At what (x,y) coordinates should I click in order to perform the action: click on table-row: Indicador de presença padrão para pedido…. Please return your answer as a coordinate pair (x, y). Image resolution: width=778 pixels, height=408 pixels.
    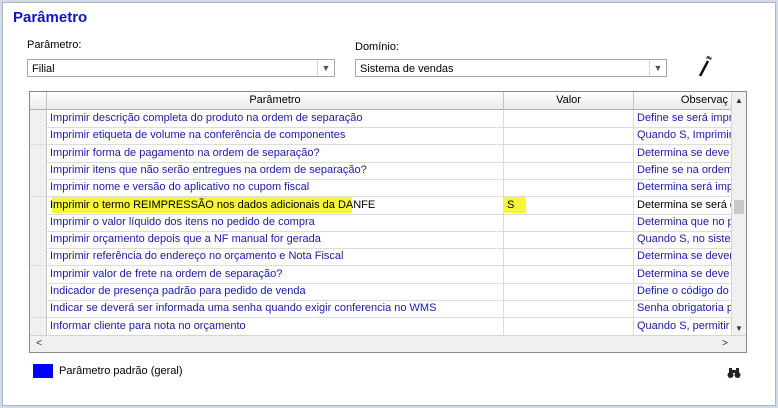
    Looking at the image, I should click on (381, 292).